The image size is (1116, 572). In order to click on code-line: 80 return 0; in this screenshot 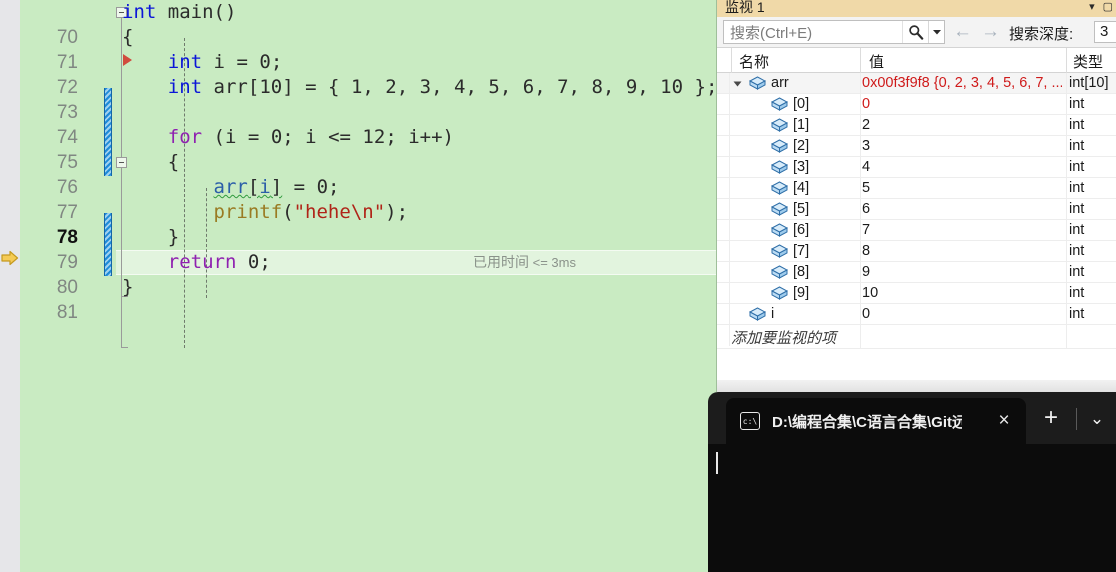, I will do `click(368, 274)`.